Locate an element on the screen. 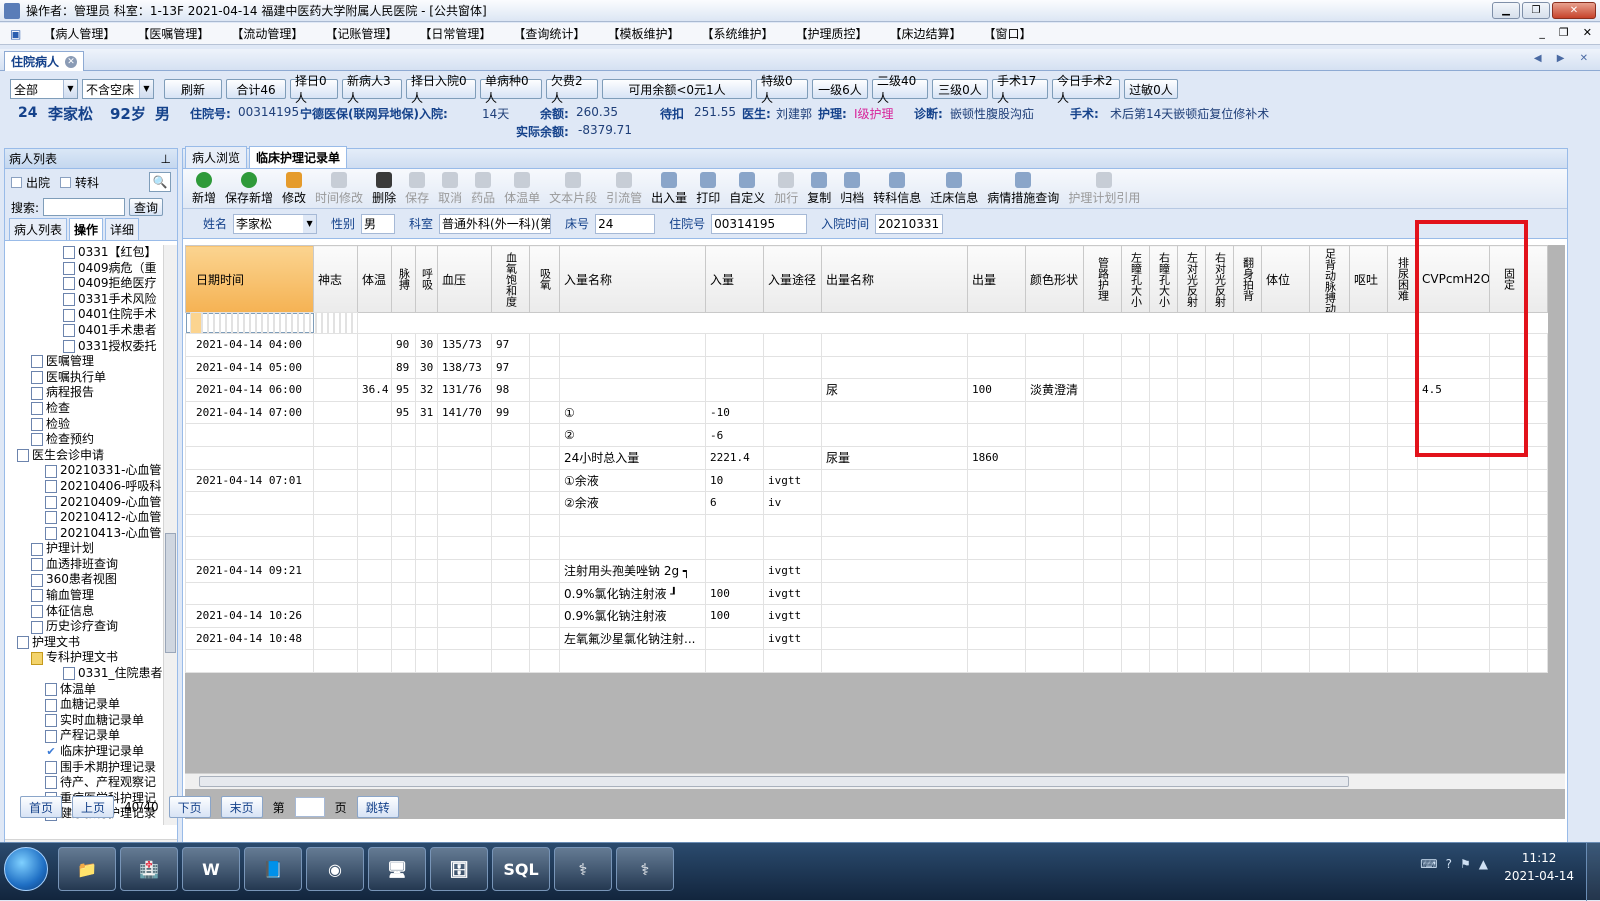 This screenshot has height=901, width=1600. menu-item: 【床边结算】 is located at coordinates (925, 33).